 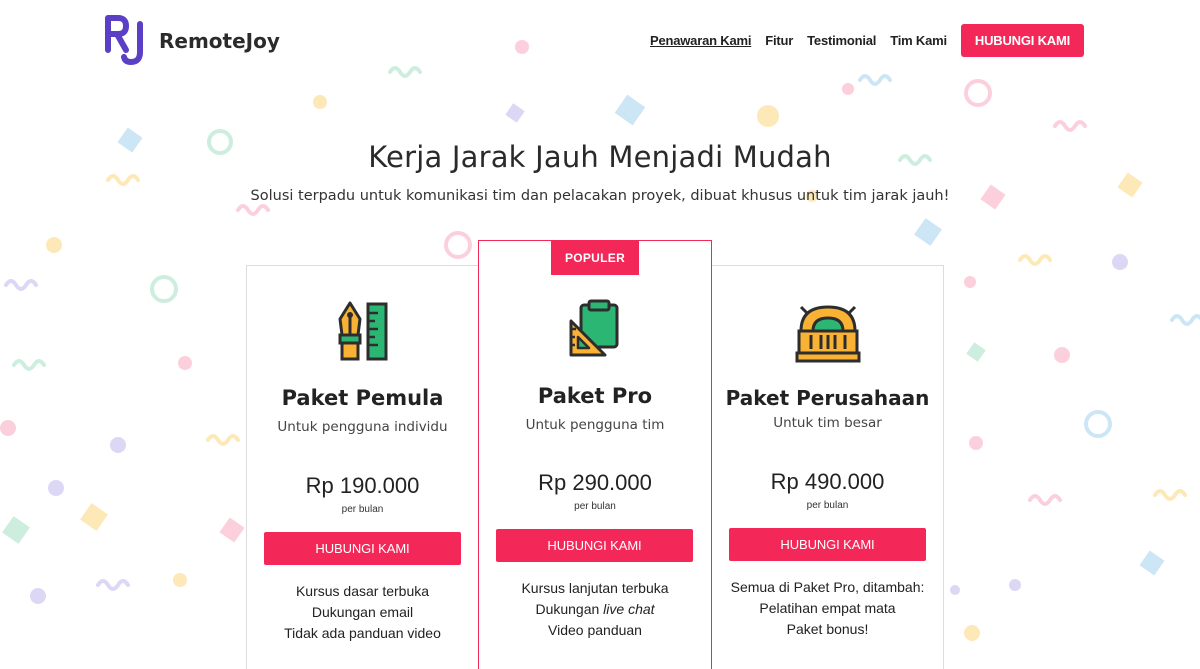 I want to click on plan-name: Paket Pemula, so click(x=362, y=398).